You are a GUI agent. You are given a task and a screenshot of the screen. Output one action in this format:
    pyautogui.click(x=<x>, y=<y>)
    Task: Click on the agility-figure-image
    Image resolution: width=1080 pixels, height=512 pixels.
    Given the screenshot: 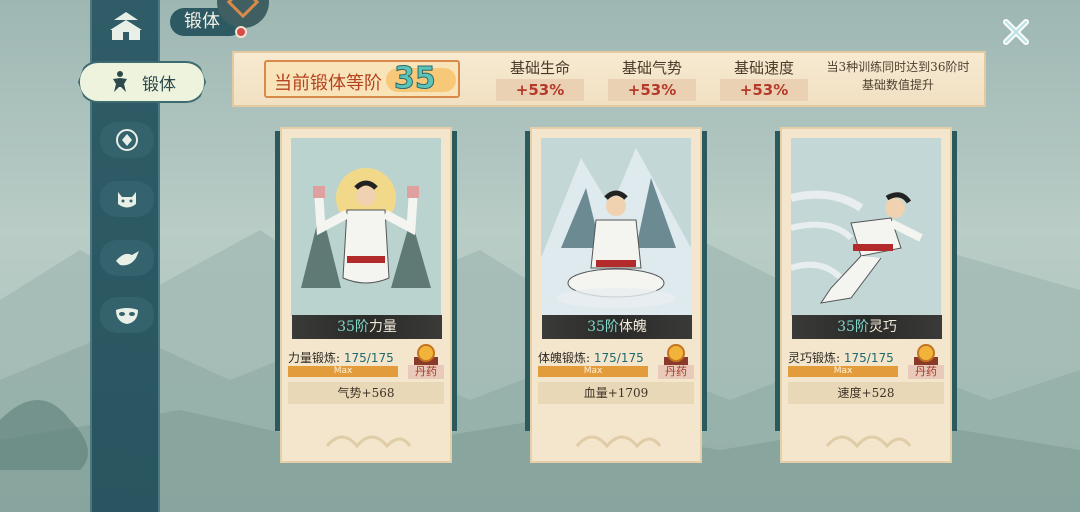 What is the action you would take?
    pyautogui.click(x=866, y=227)
    